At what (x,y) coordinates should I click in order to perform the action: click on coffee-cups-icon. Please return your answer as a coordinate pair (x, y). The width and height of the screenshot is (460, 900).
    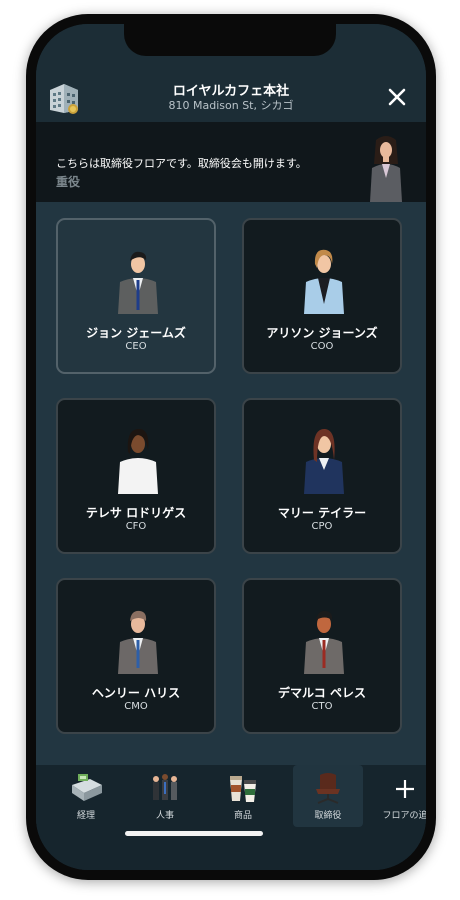
    Looking at the image, I should click on (243, 789).